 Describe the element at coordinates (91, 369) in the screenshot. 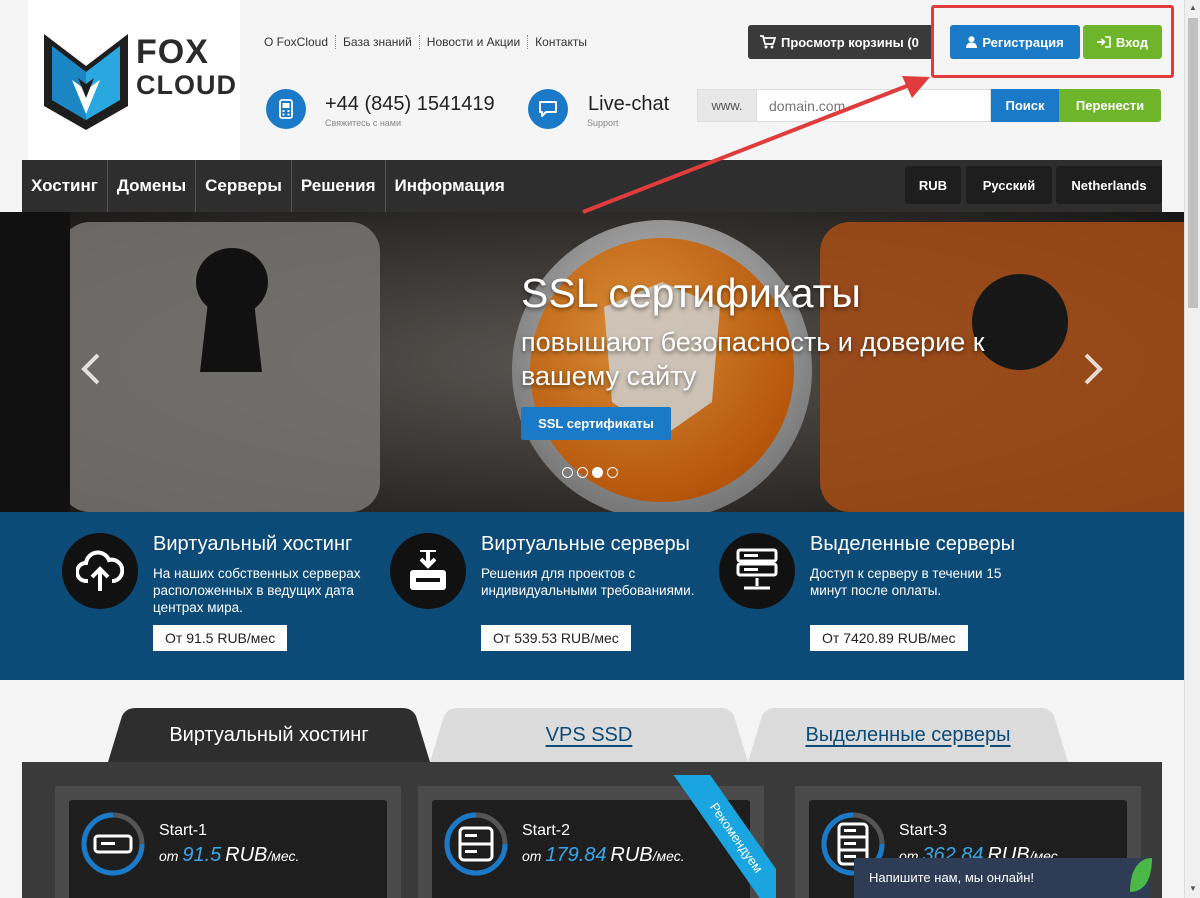

I see `slider-prev-icon` at that location.